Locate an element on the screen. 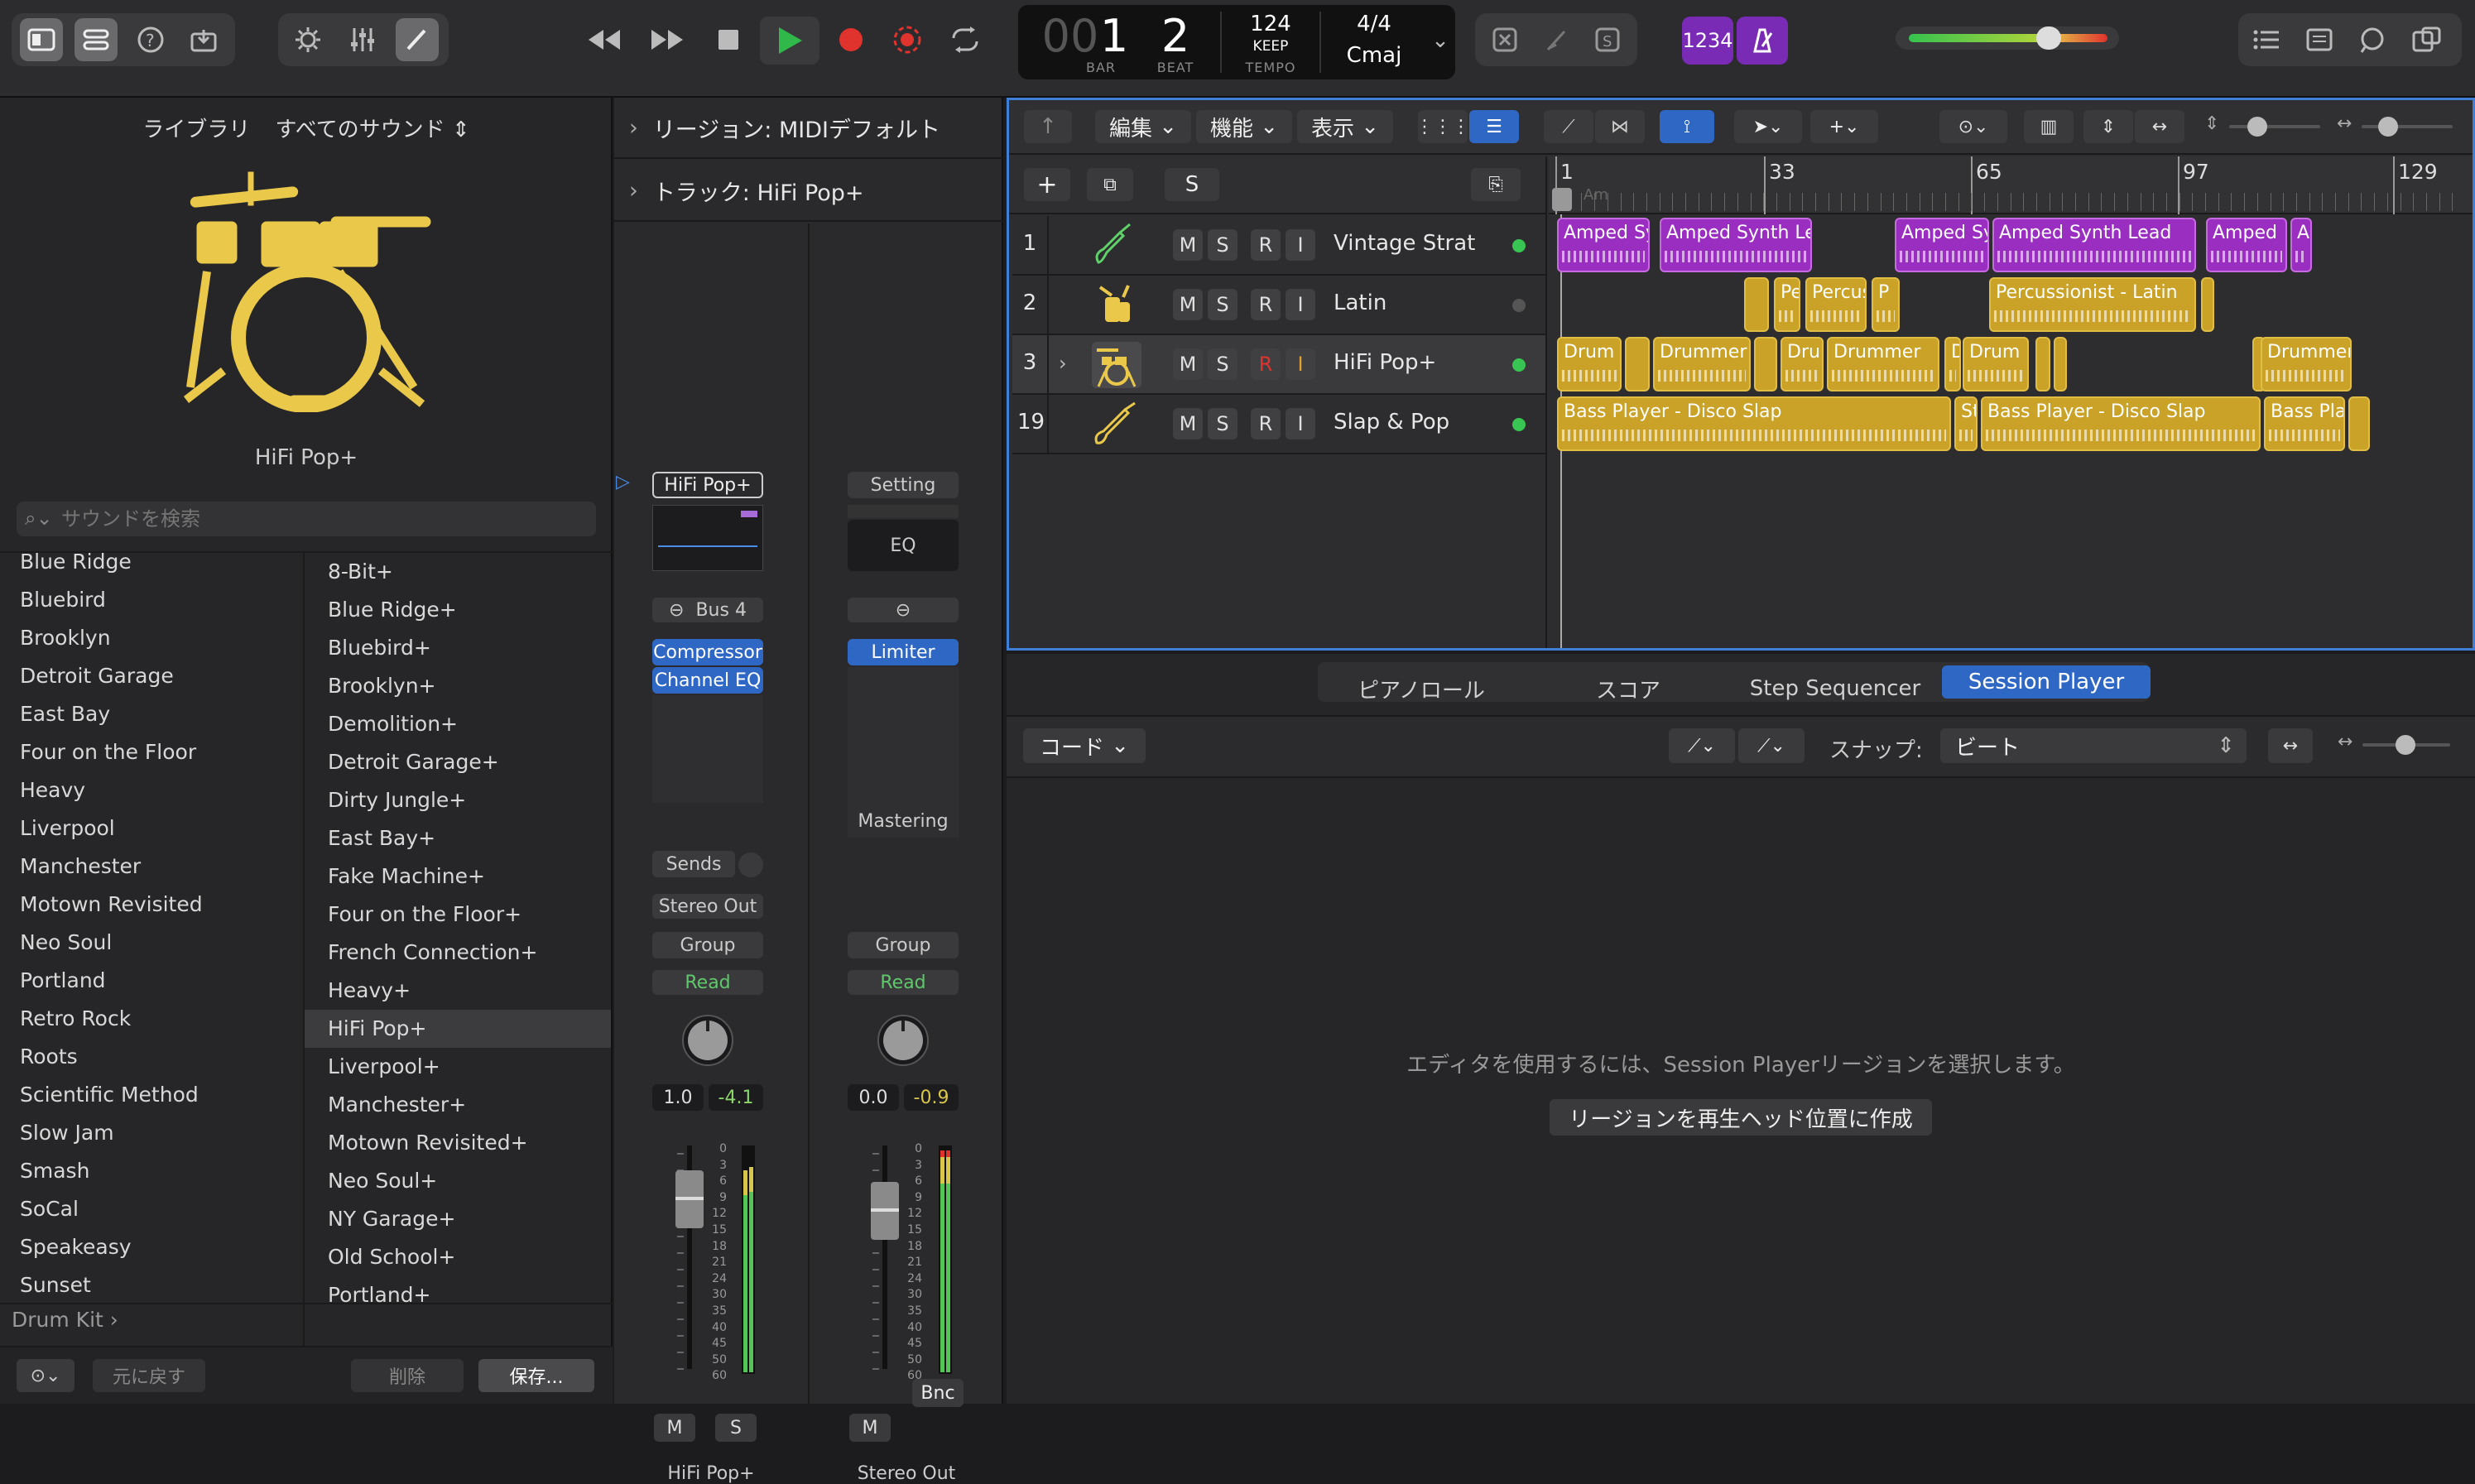  library-category-item: Detroit Garage is located at coordinates (97, 676).